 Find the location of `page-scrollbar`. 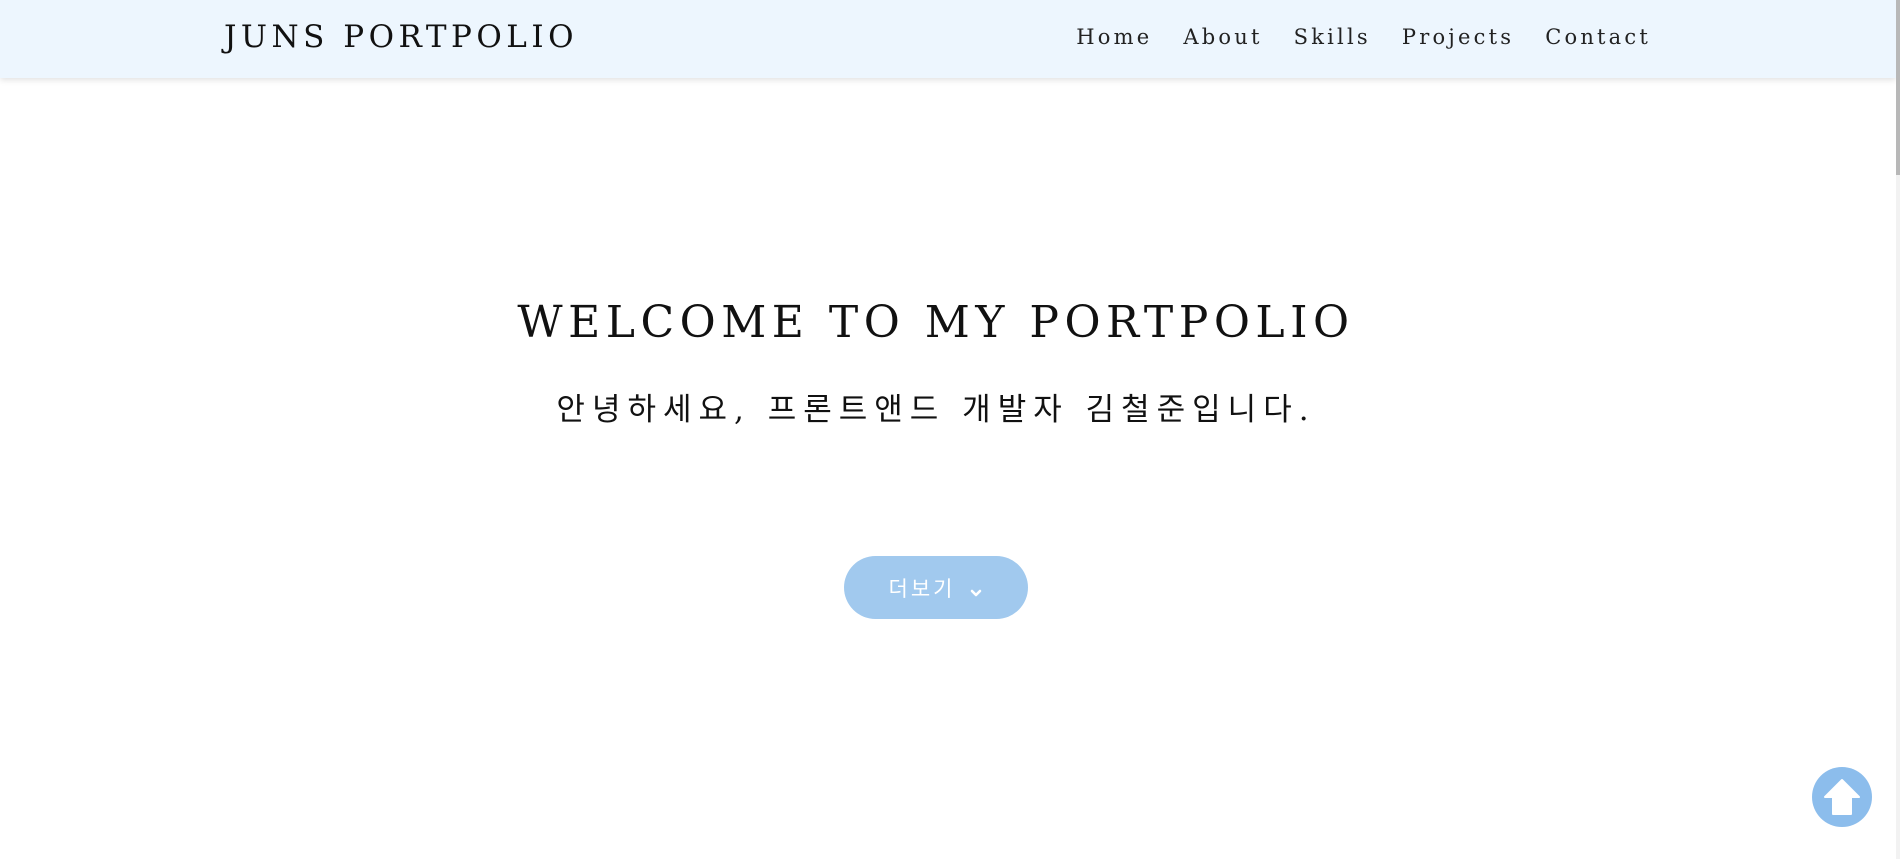

page-scrollbar is located at coordinates (1898, 429).